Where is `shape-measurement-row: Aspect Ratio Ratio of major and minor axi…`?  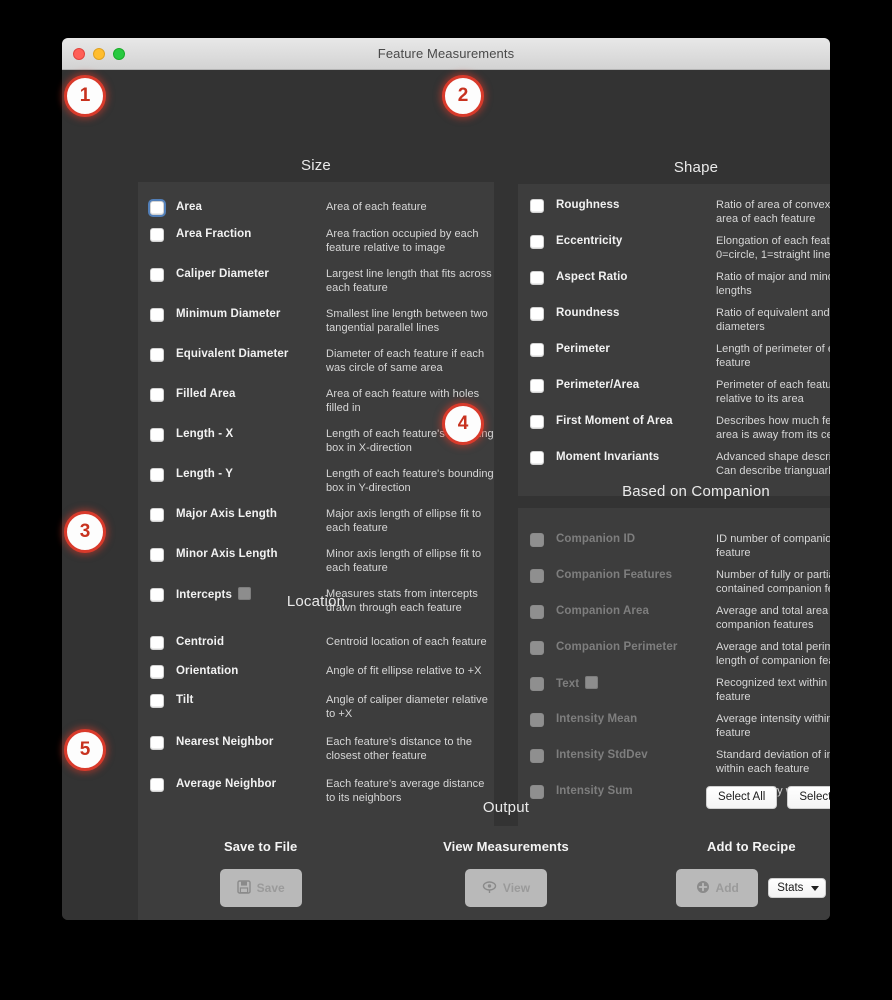 shape-measurement-row: Aspect Ratio Ratio of major and minor axi… is located at coordinates (674, 284).